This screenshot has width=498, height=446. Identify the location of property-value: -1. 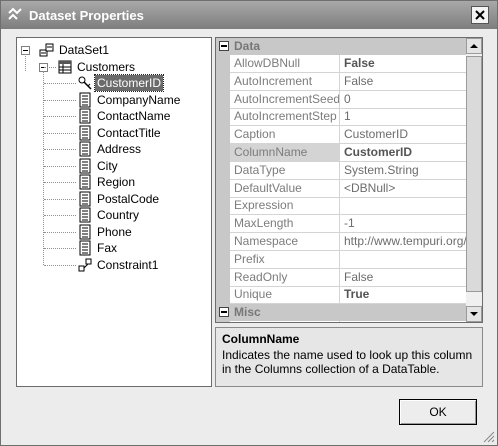
(403, 223).